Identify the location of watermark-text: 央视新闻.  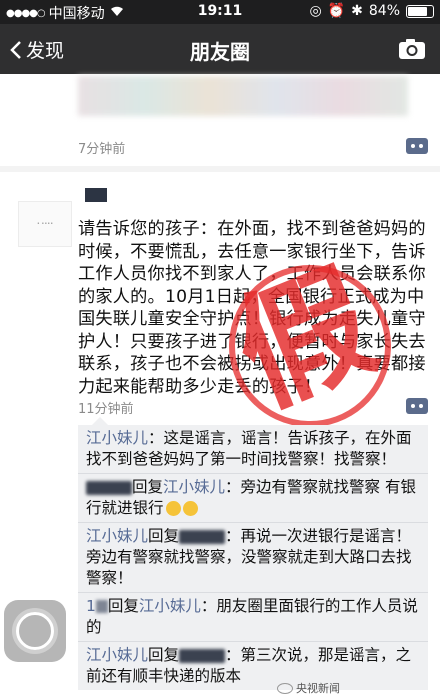
(318, 688).